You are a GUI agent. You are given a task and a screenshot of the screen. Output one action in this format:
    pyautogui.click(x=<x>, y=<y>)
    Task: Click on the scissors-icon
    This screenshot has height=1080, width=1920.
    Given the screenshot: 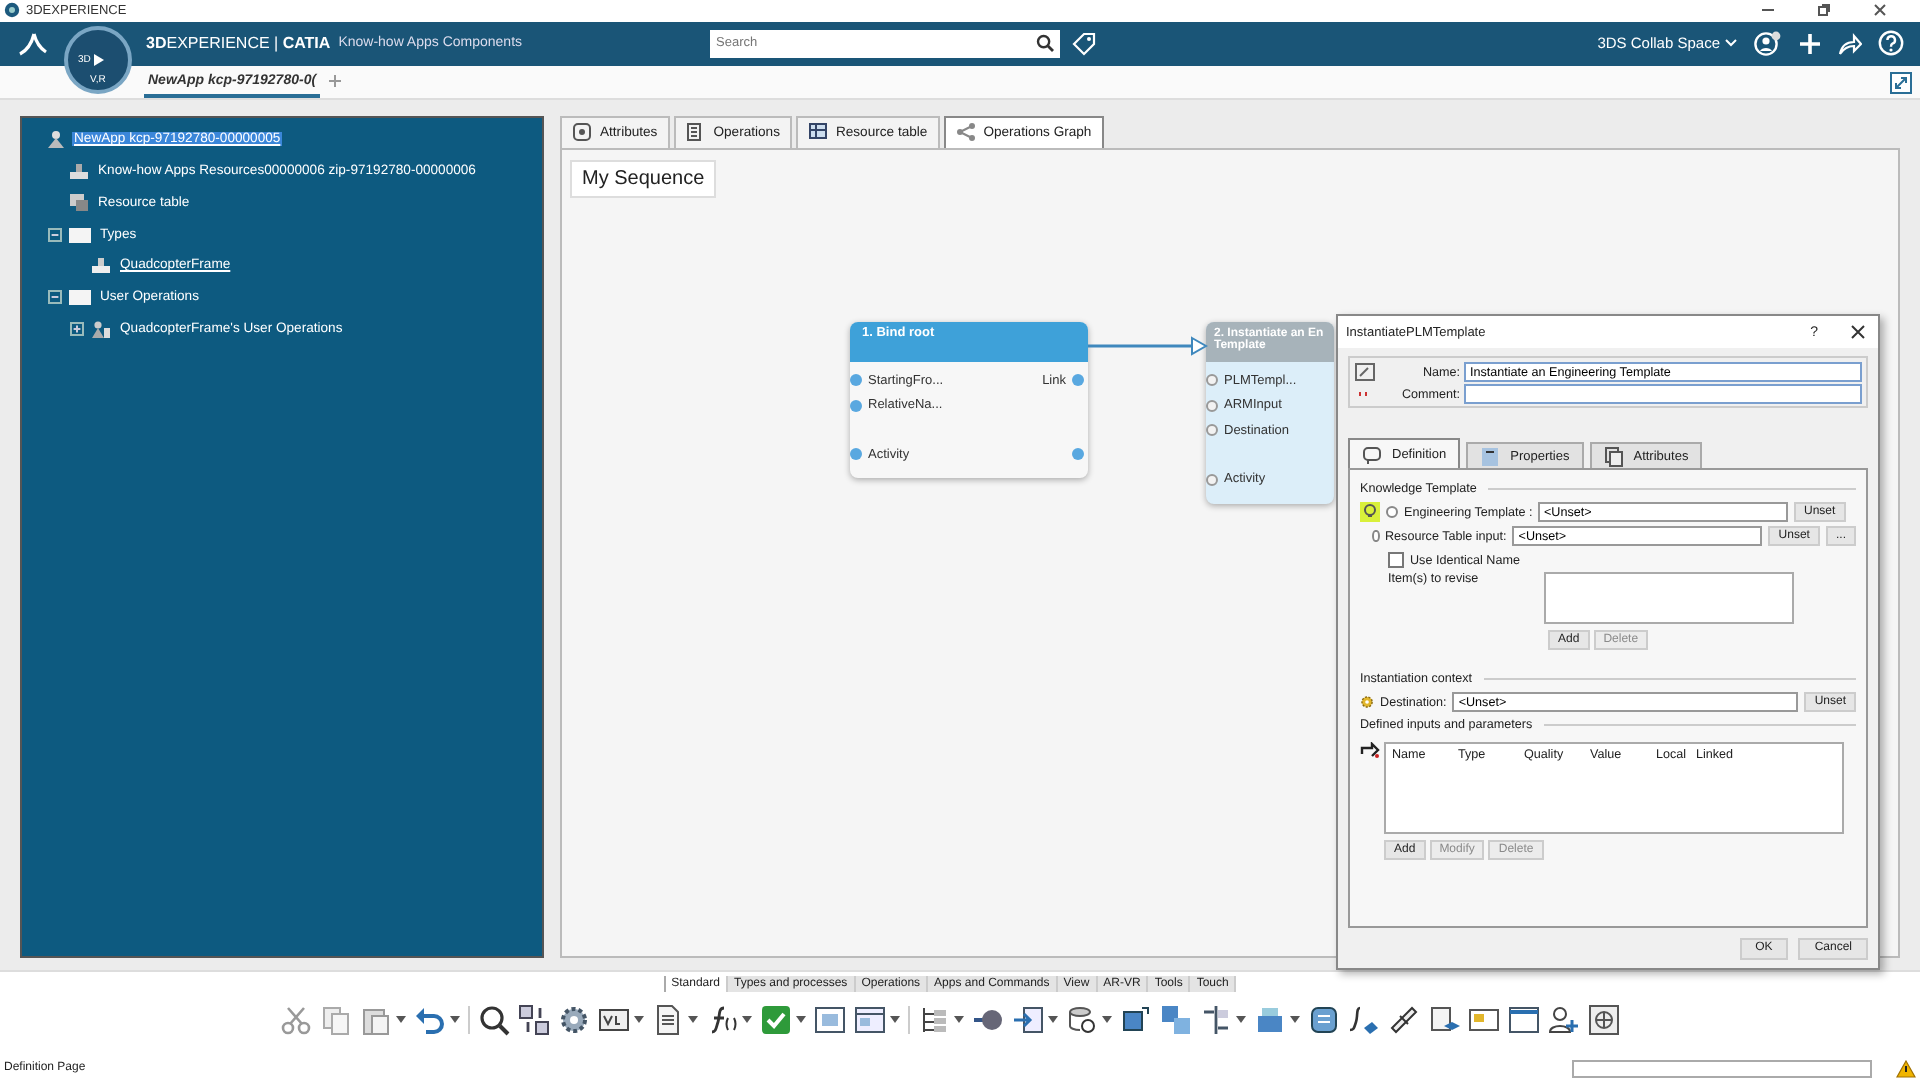 What is the action you would take?
    pyautogui.click(x=296, y=1020)
    